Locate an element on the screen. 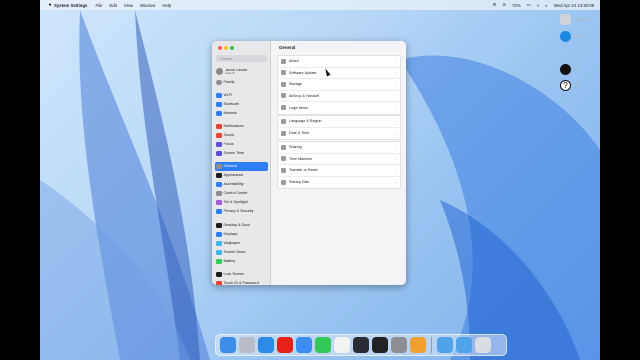 This screenshot has width=640, height=360. settings-row-startup-disk: Startup Disk › is located at coordinates (339, 183).